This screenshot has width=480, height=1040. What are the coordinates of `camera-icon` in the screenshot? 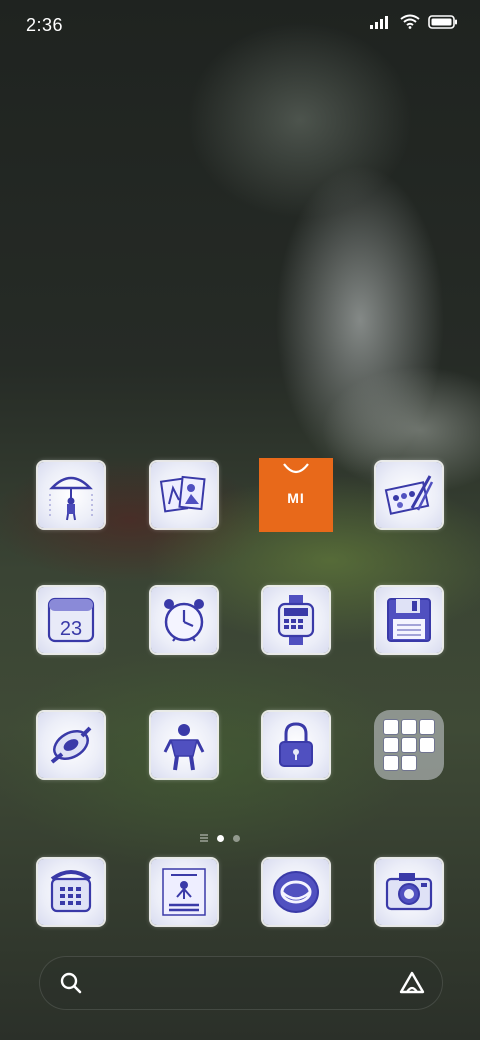 It's located at (409, 892).